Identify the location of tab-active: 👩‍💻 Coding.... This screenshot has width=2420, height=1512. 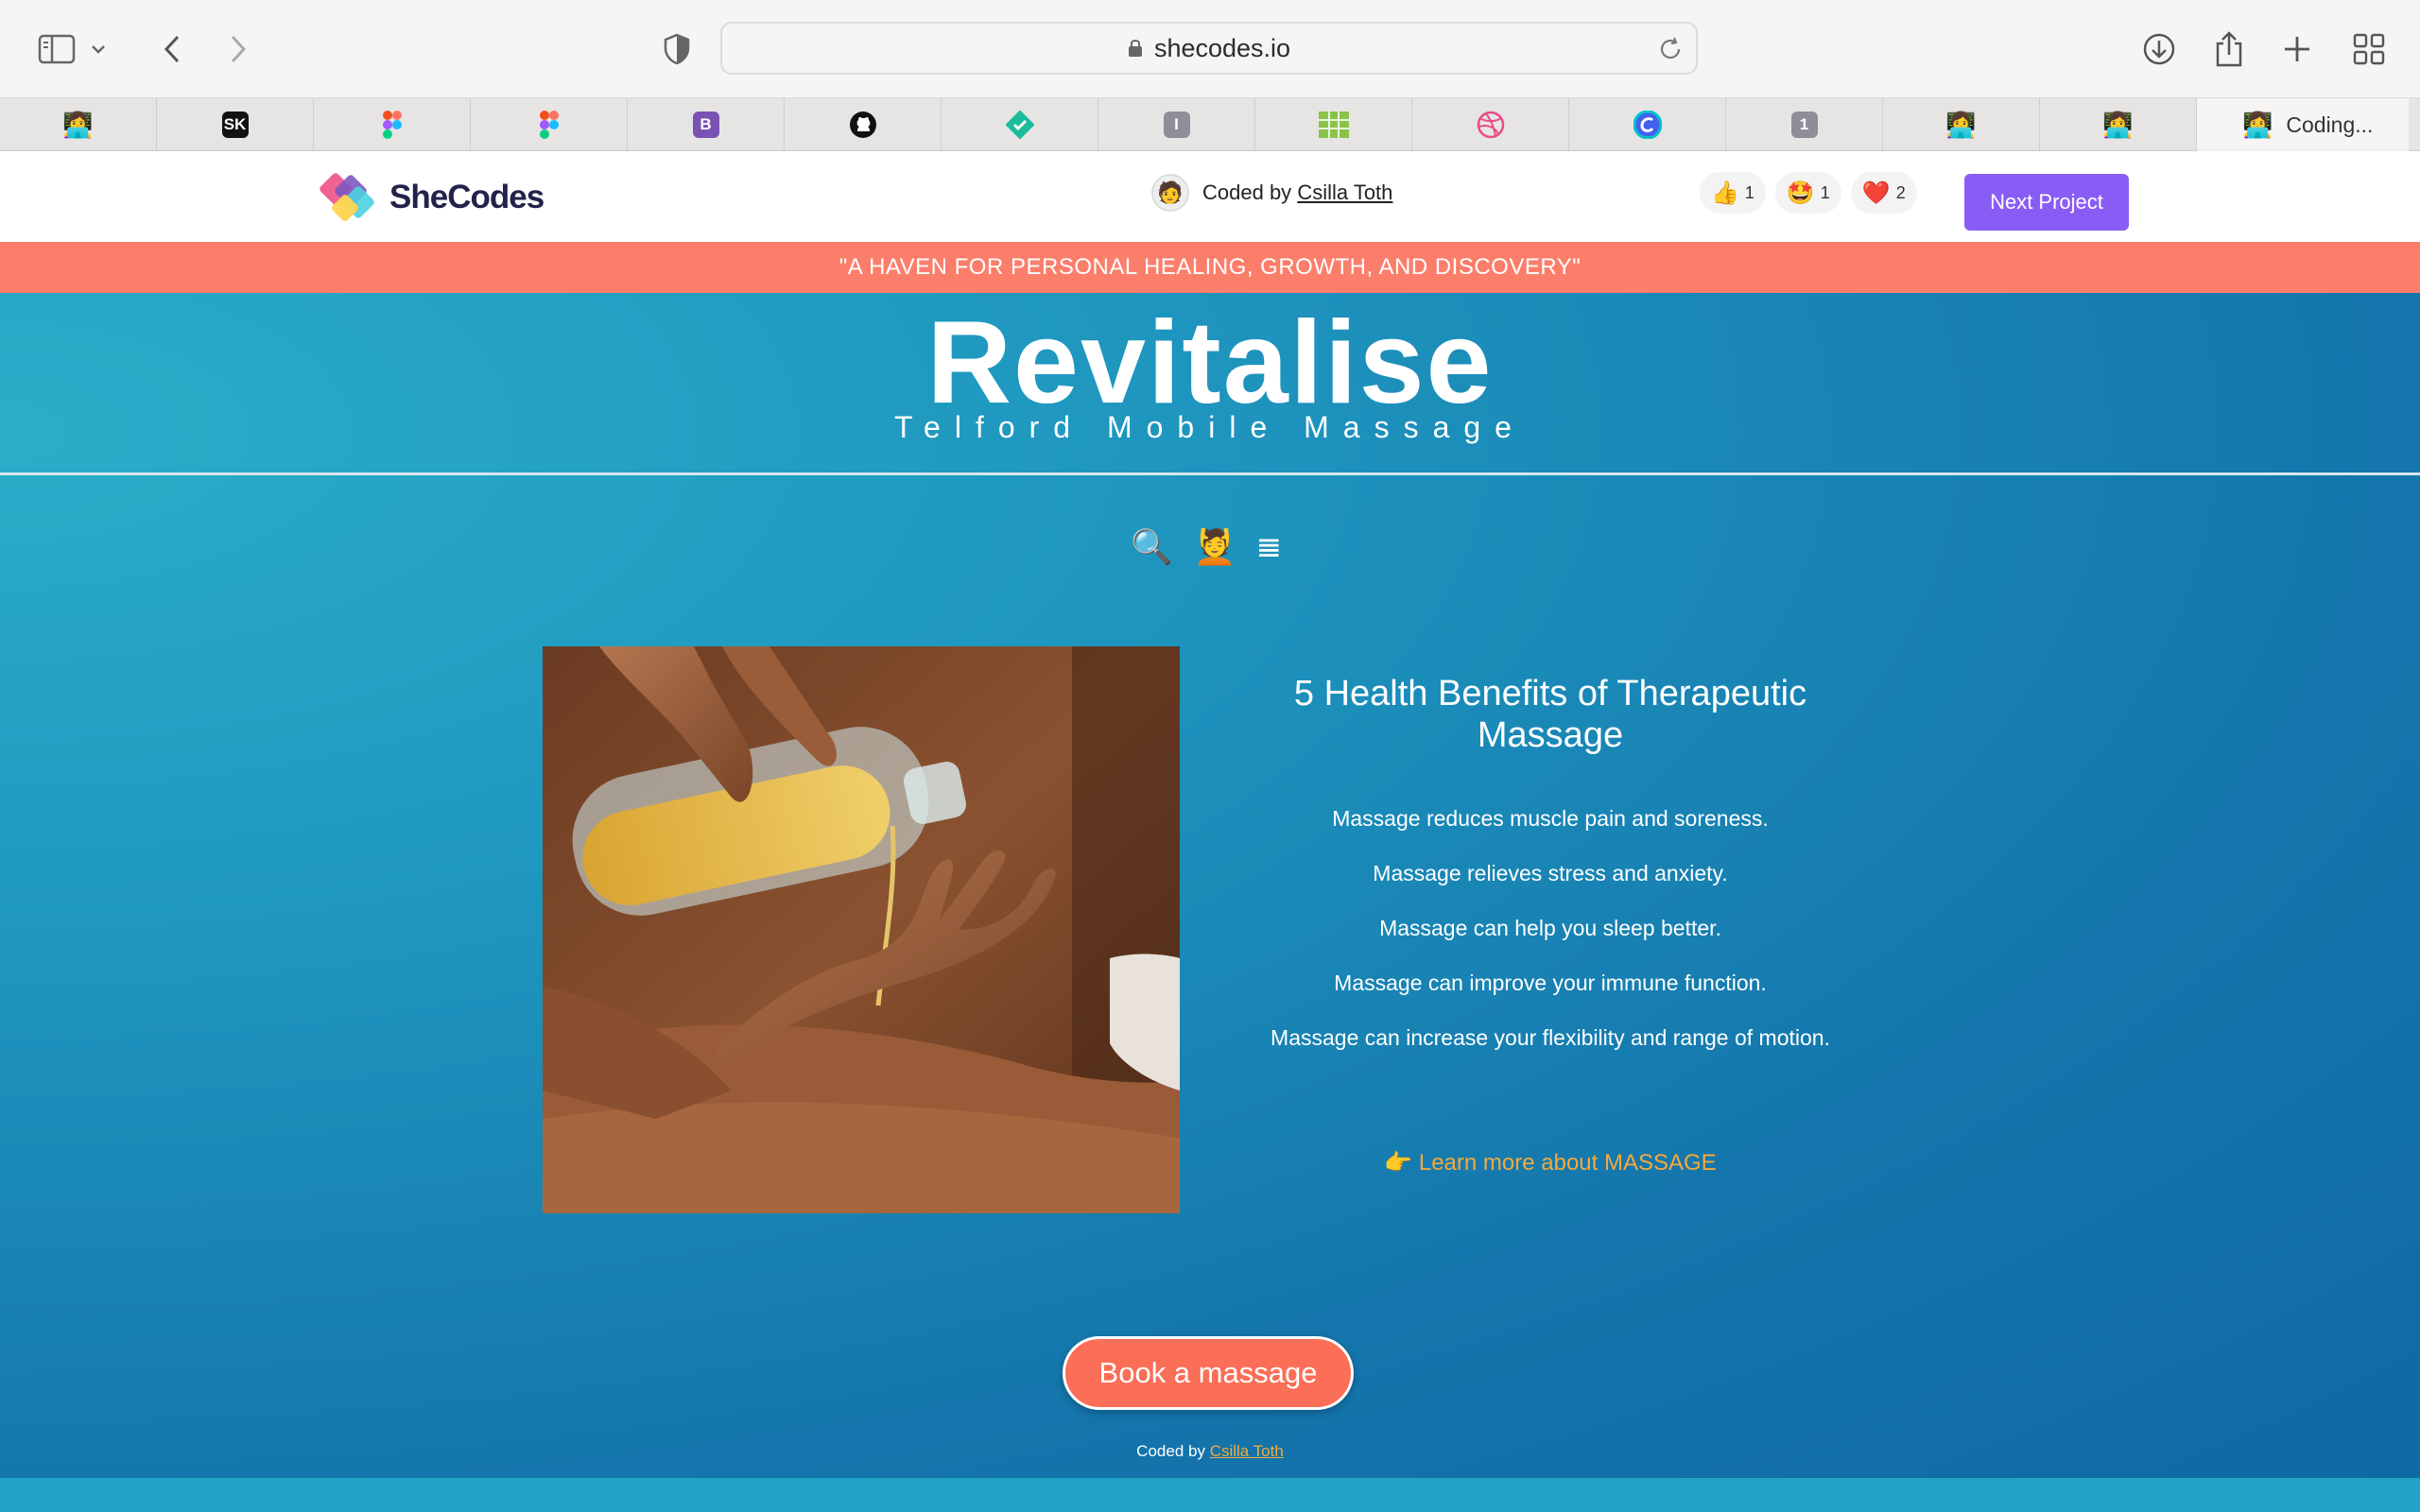
(2303, 124).